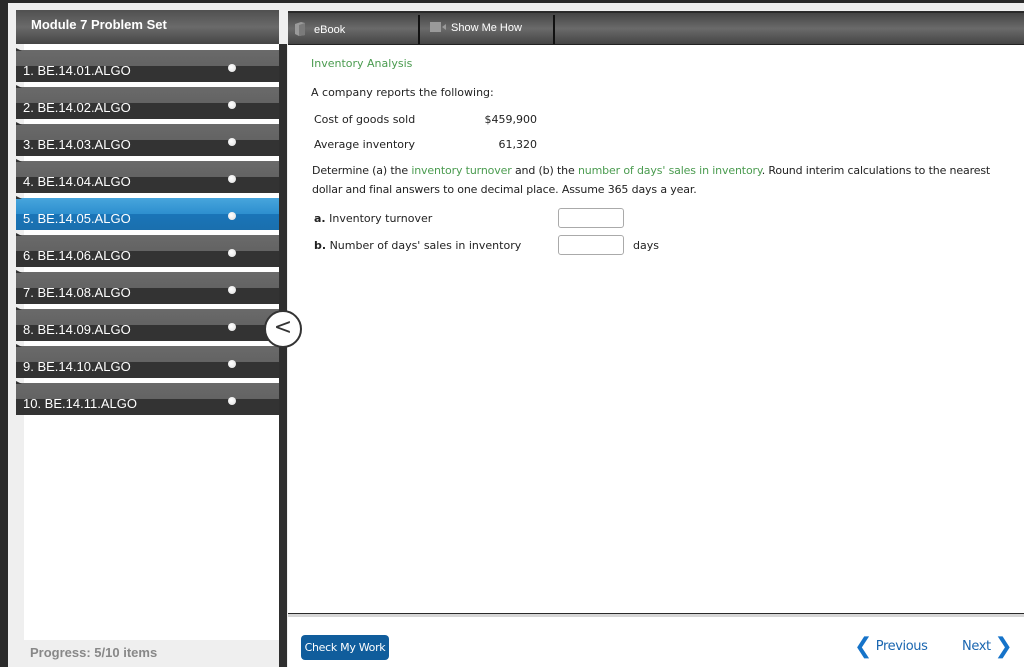 The height and width of the screenshot is (667, 1024). What do you see at coordinates (591, 245) in the screenshot?
I see `days-sales-input` at bounding box center [591, 245].